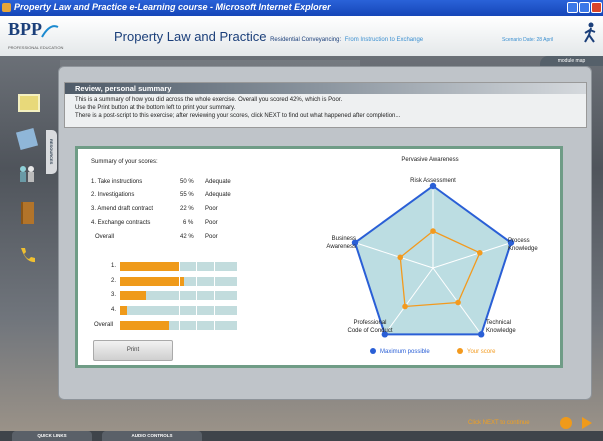 The height and width of the screenshot is (441, 603). What do you see at coordinates (121, 223) in the screenshot?
I see `score-label: 4. Exchange contracts` at bounding box center [121, 223].